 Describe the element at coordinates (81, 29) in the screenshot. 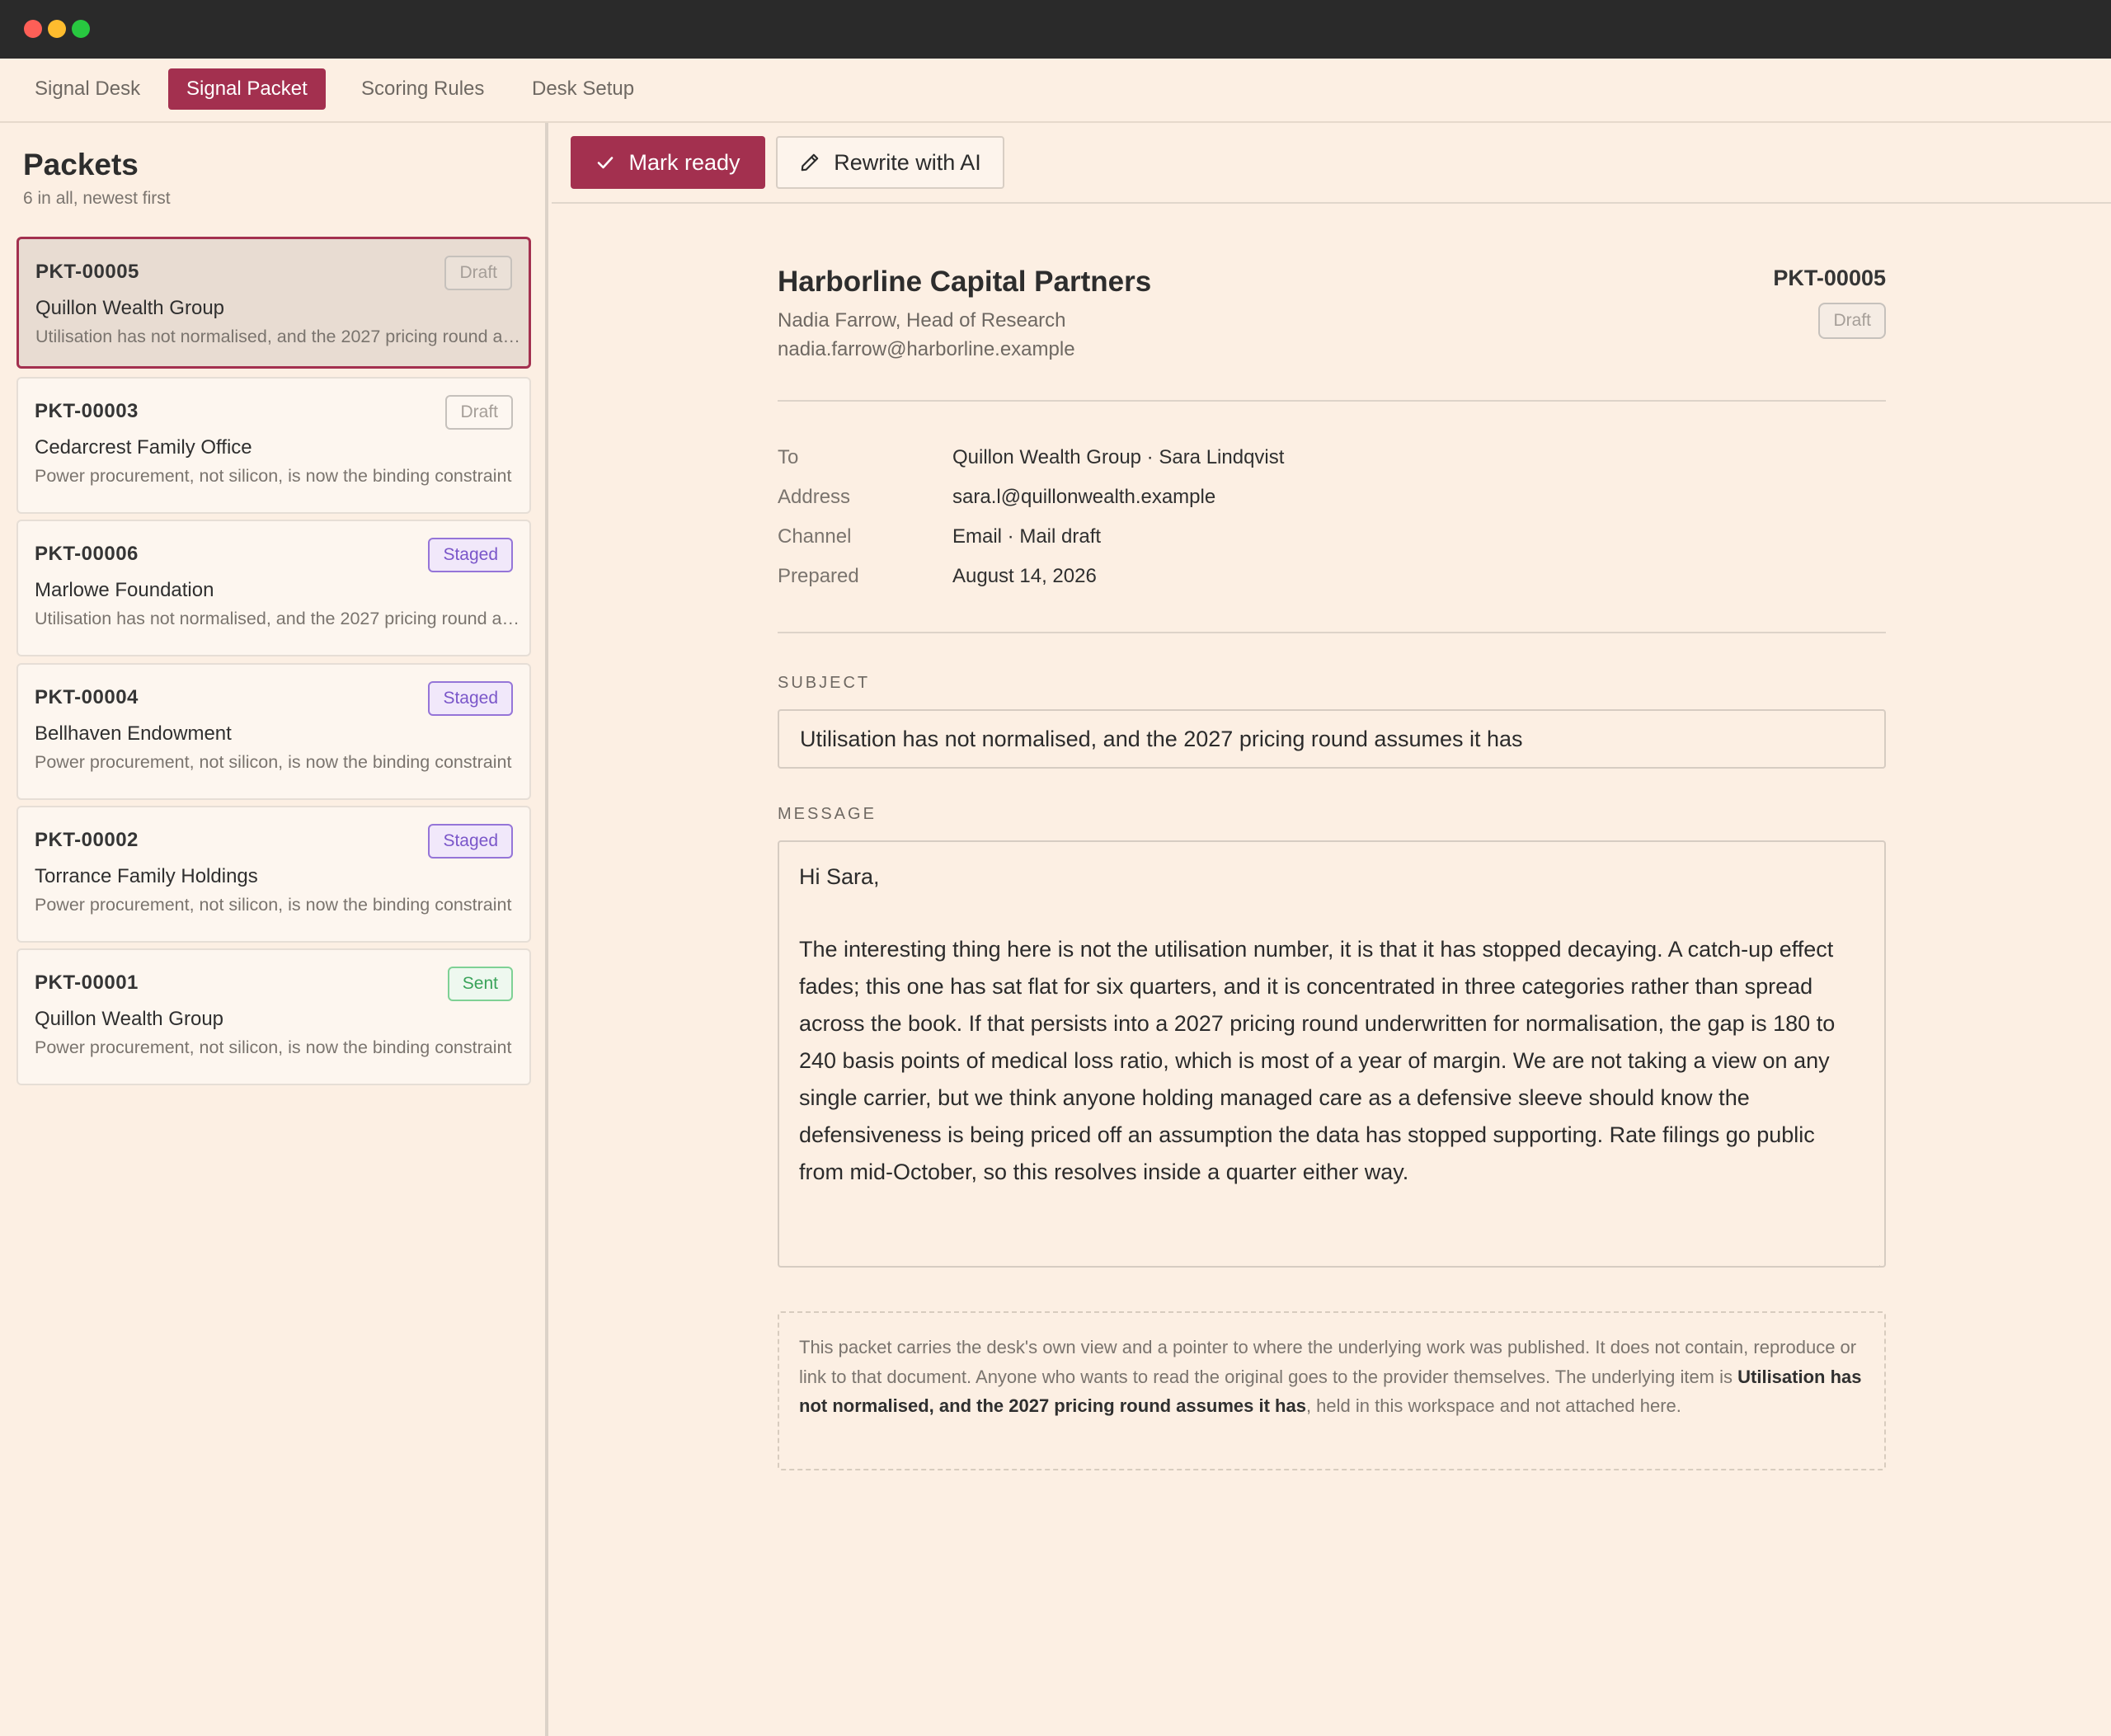

I see `zoom-window-button` at that location.